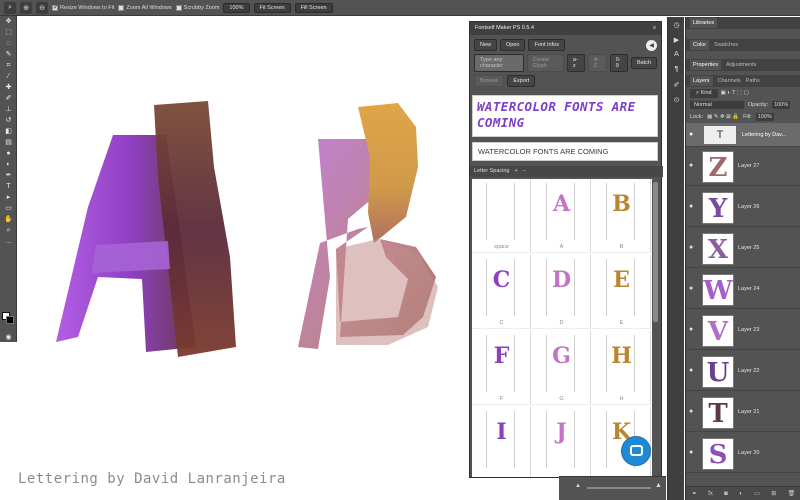  What do you see at coordinates (743, 249) in the screenshot?
I see `layer-row: ● X Layer 25` at bounding box center [743, 249].